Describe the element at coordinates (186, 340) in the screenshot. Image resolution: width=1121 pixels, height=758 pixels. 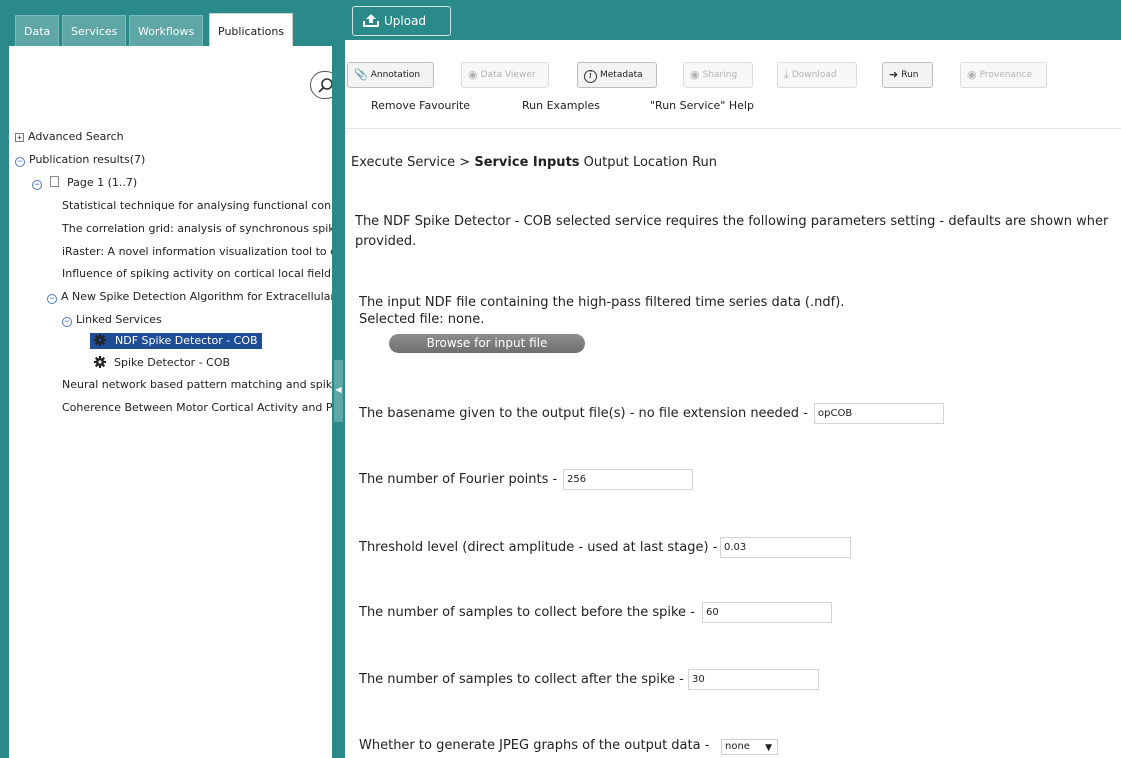
I see `service-item-label: NDF Spike Detector - COB` at that location.